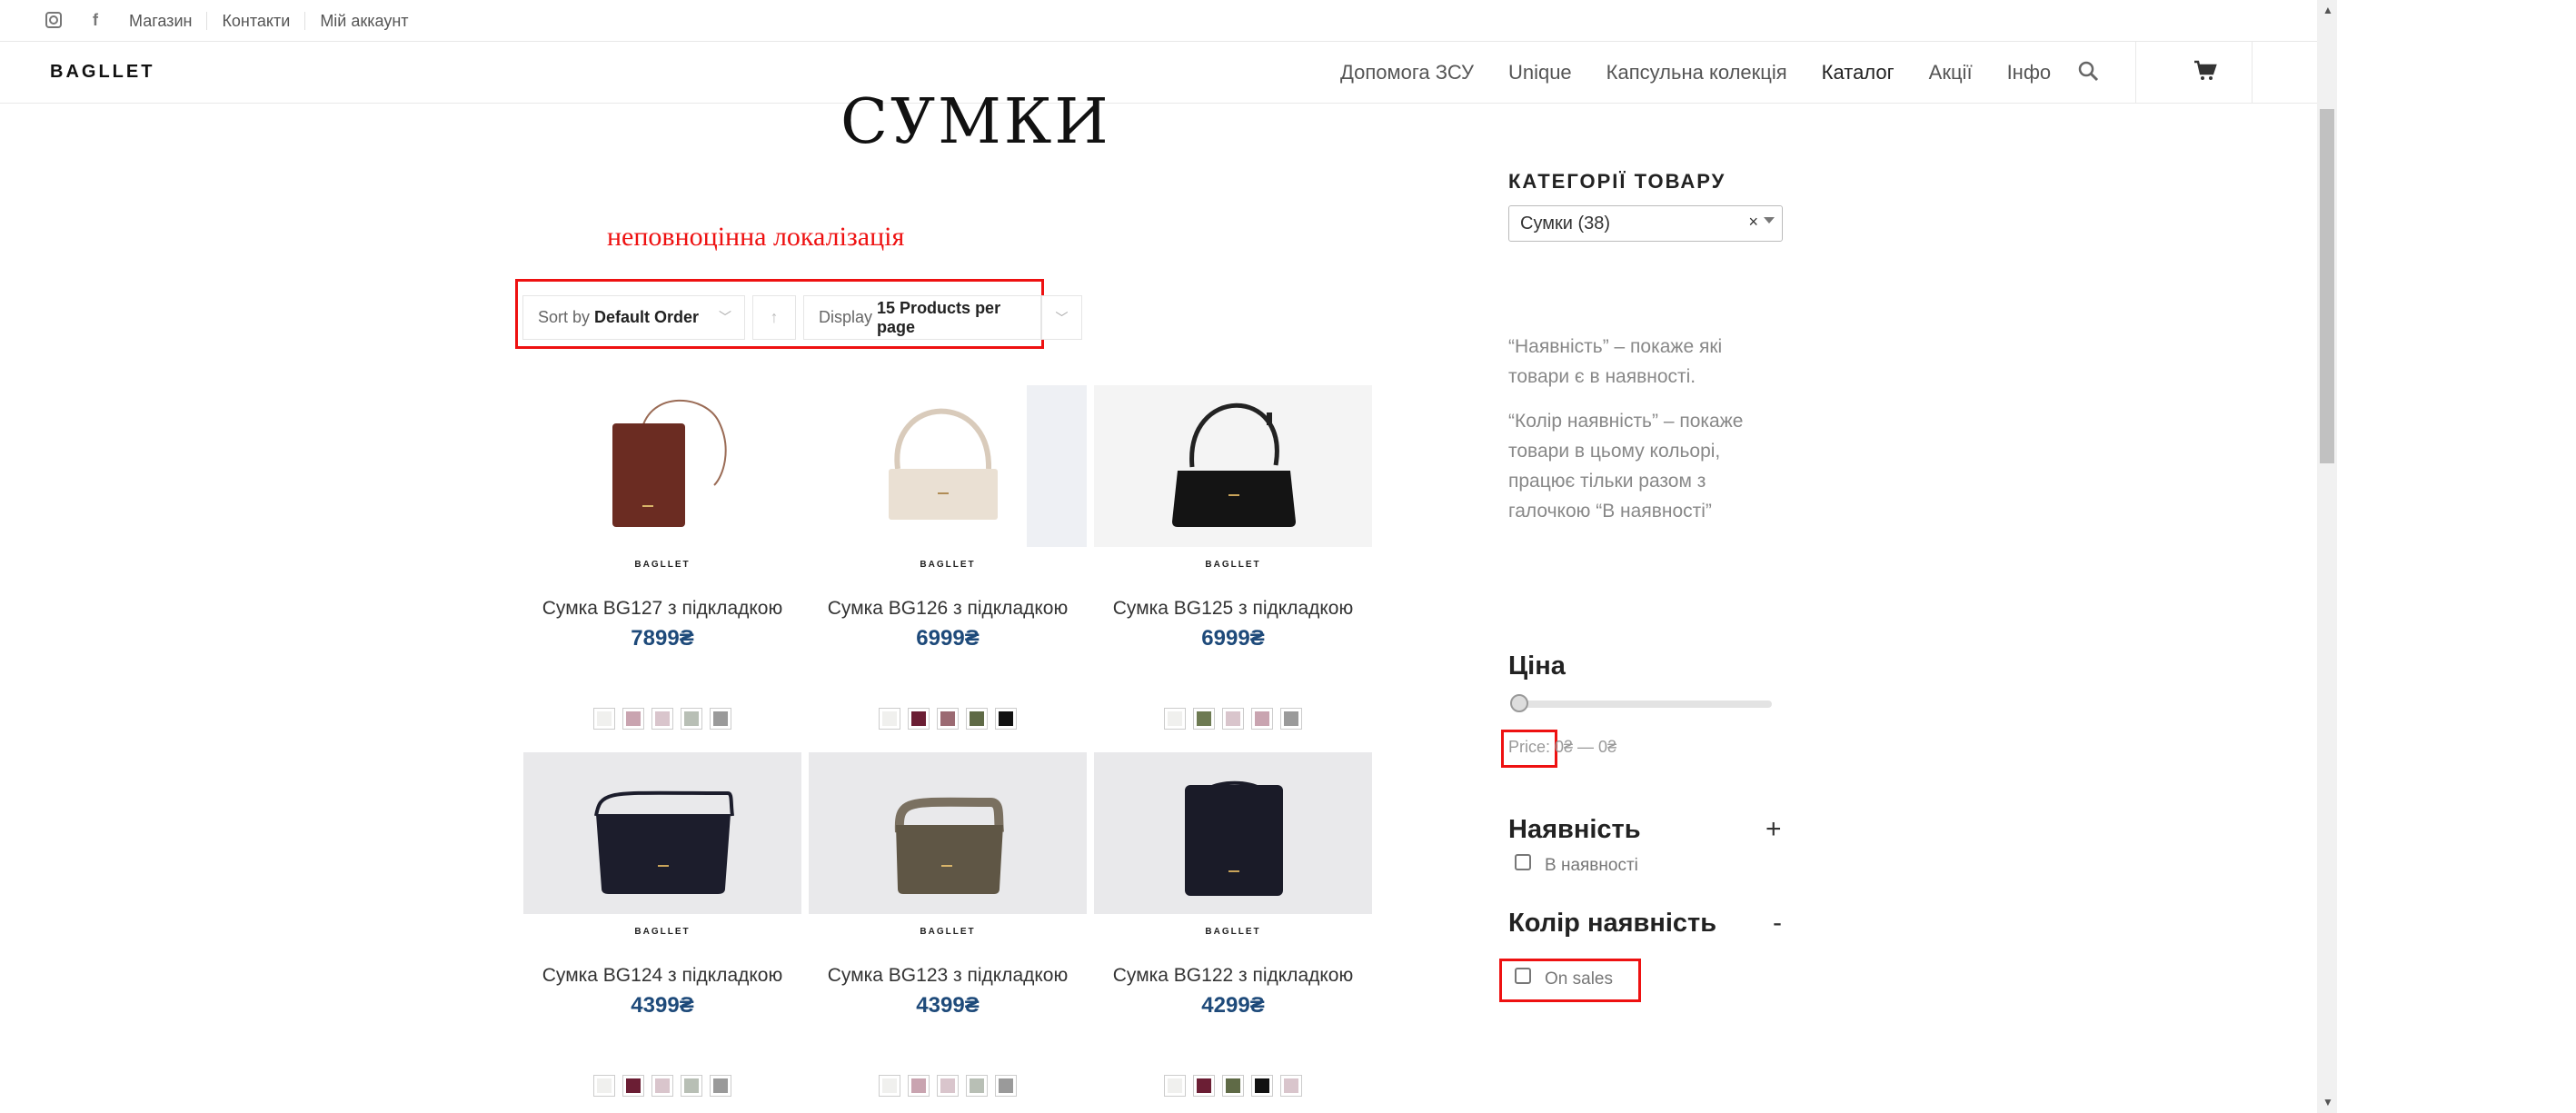  I want to click on clear-icon: ×, so click(1753, 222).